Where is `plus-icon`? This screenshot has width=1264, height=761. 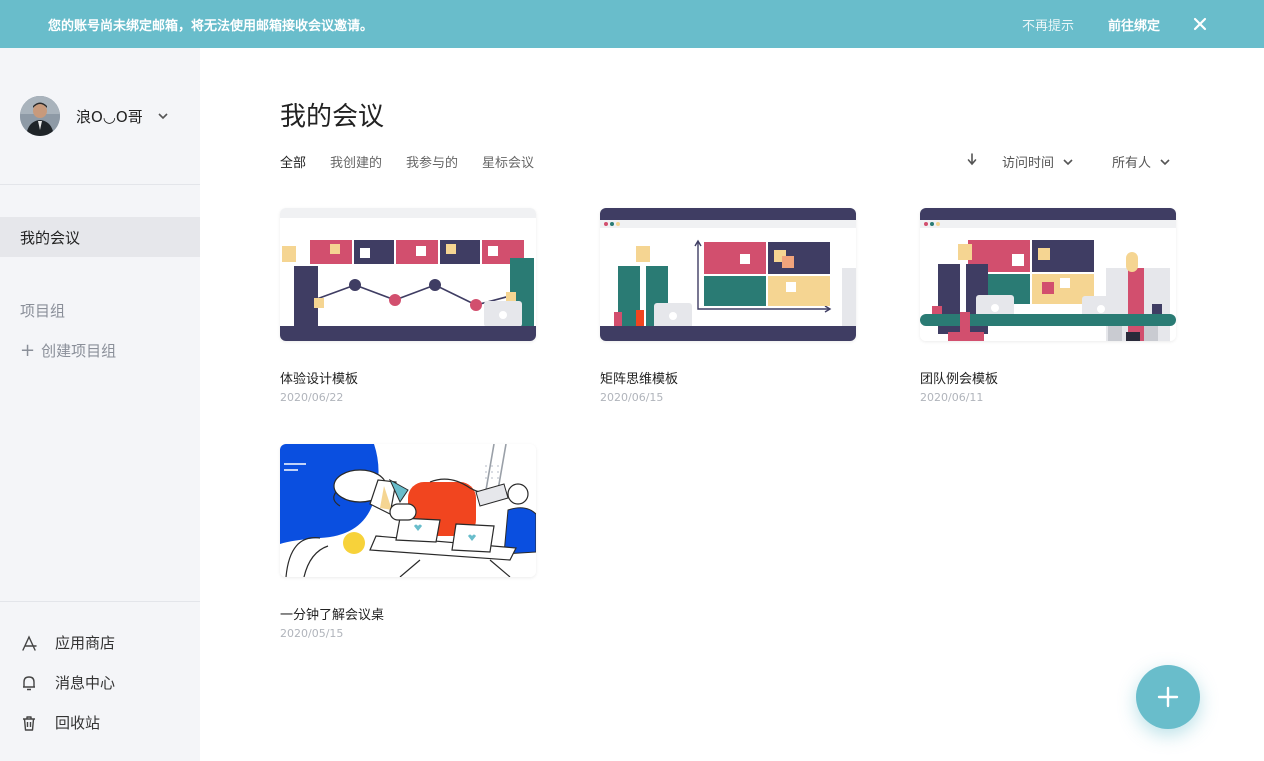
plus-icon is located at coordinates (1168, 697).